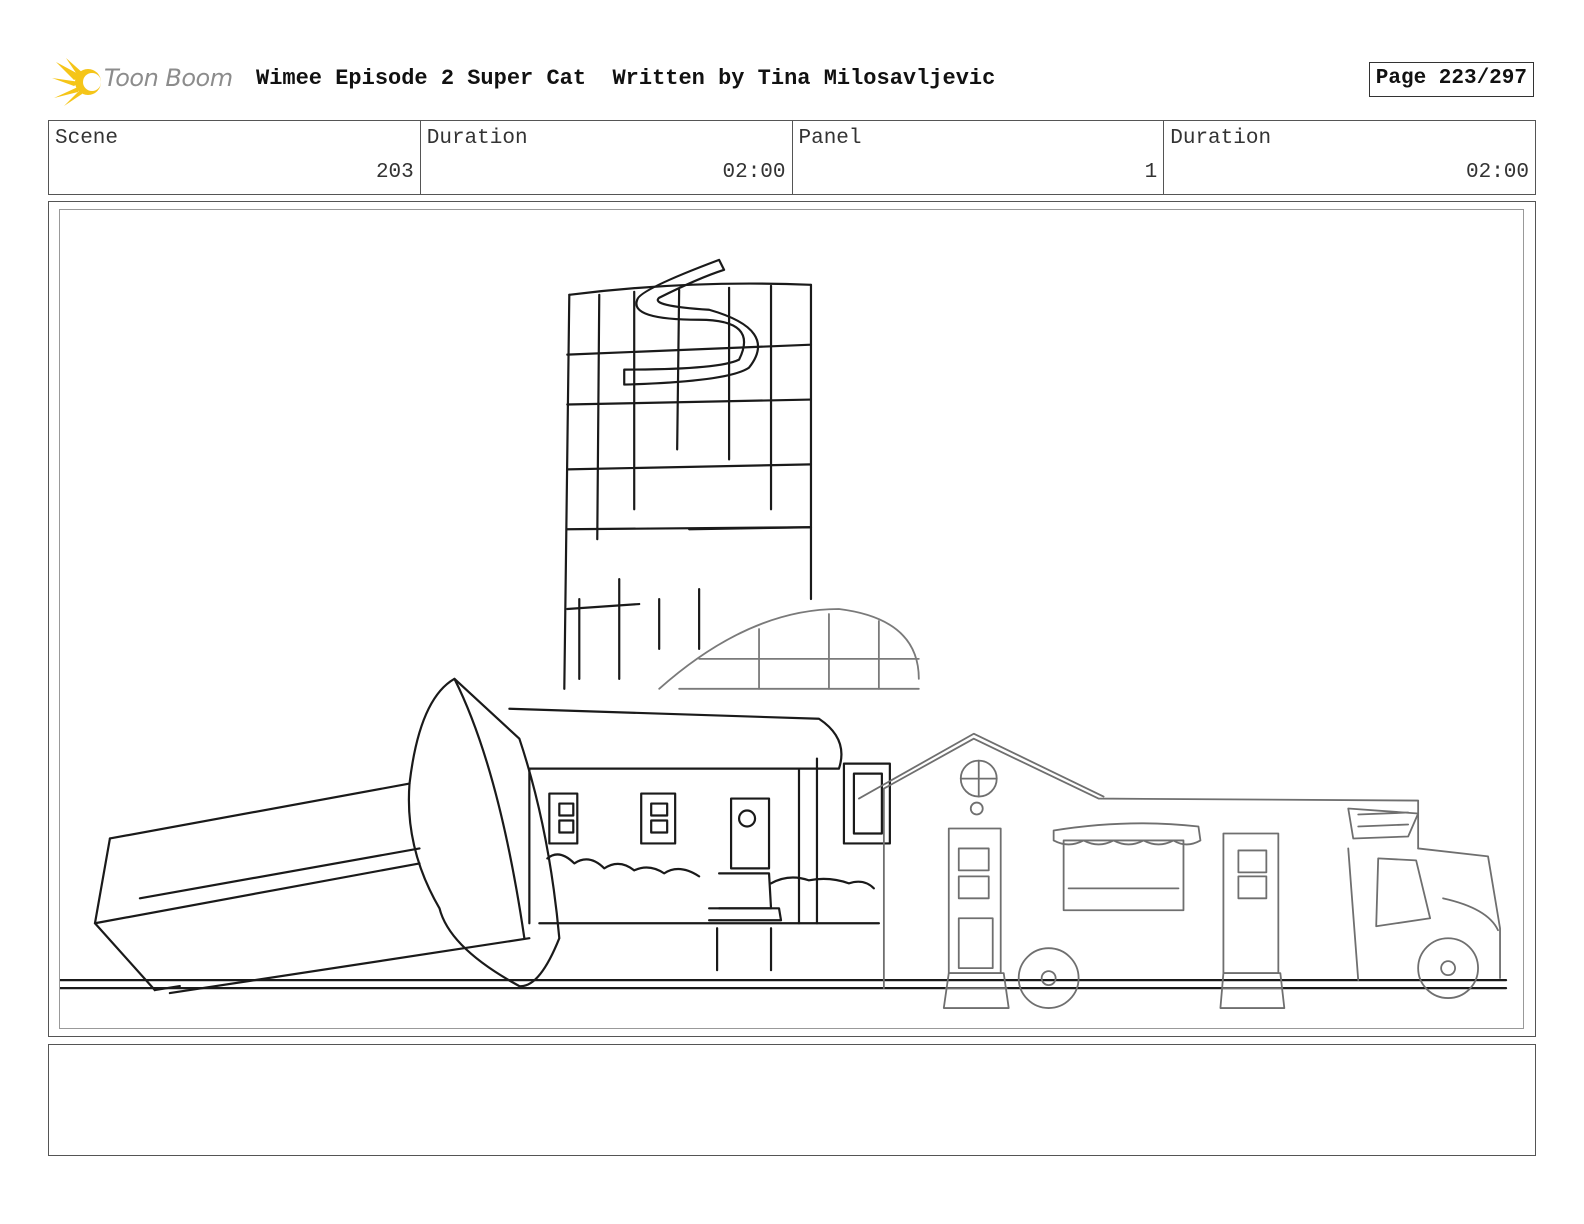  What do you see at coordinates (76, 82) in the screenshot?
I see `starburst-icon` at bounding box center [76, 82].